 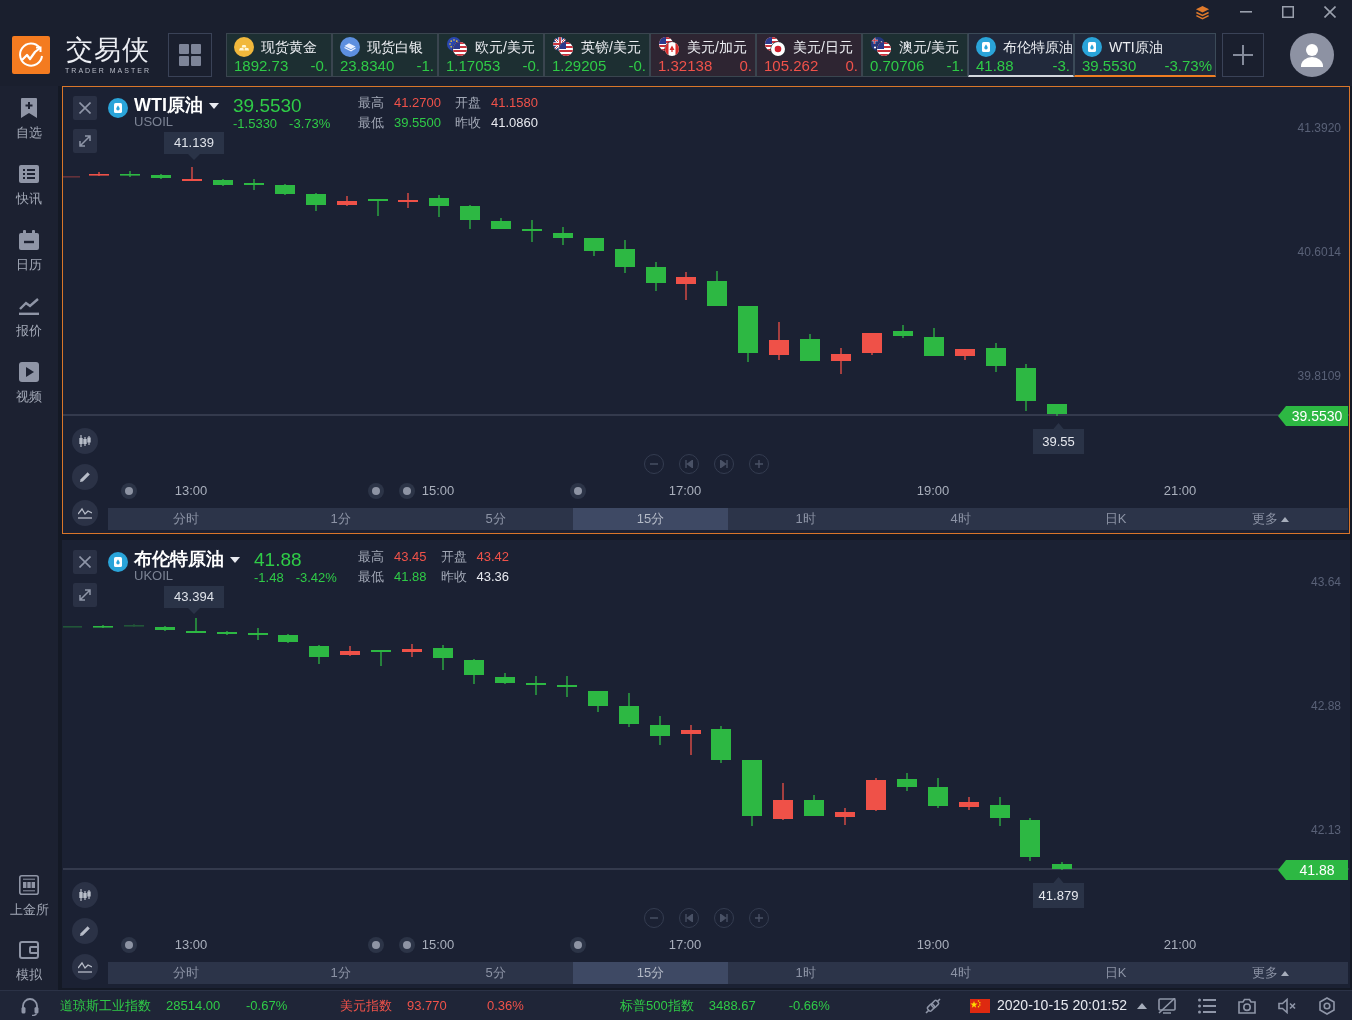 What do you see at coordinates (1325, 582) in the screenshot?
I see `y-axis-label: 43.64` at bounding box center [1325, 582].